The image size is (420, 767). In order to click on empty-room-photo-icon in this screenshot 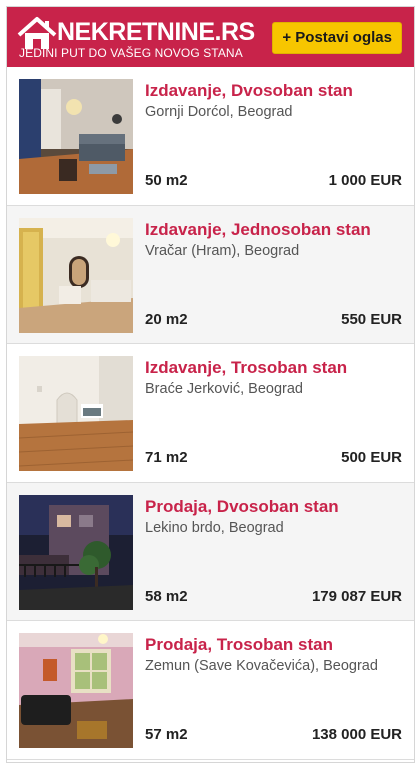, I will do `click(76, 414)`.